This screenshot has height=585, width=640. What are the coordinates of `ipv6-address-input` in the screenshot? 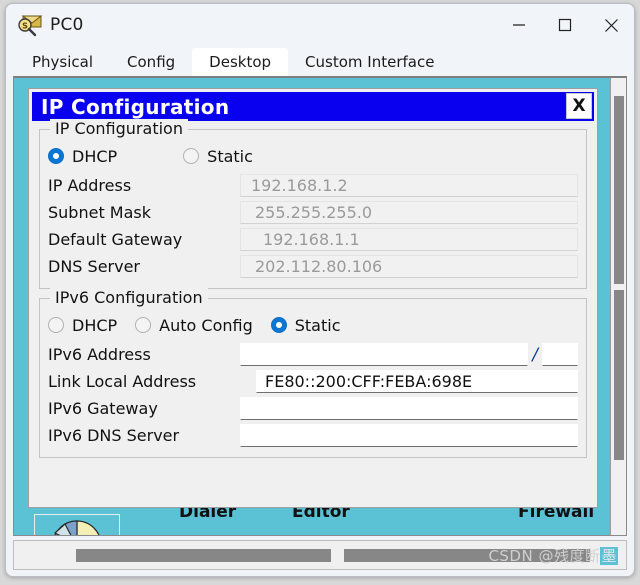 It's located at (384, 354).